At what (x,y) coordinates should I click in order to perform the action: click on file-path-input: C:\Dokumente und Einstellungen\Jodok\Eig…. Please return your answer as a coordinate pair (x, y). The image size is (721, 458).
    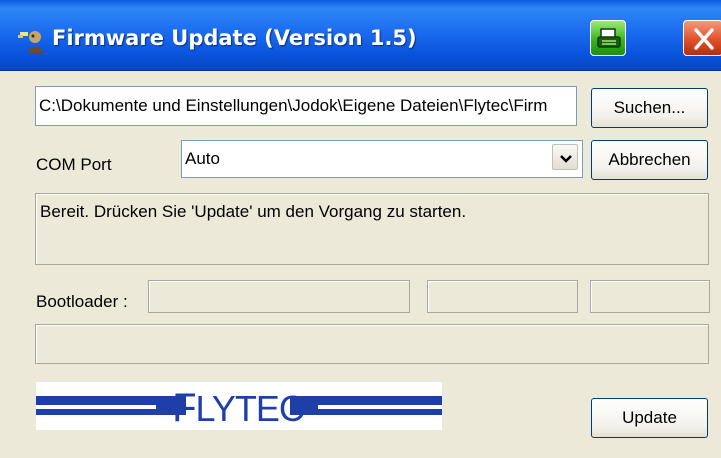
    Looking at the image, I should click on (306, 106).